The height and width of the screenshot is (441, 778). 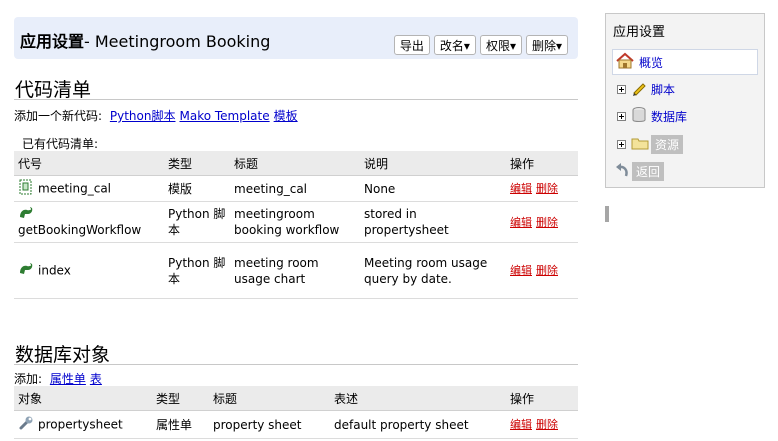 I want to click on sidebar-title: 应用设置, so click(x=639, y=32).